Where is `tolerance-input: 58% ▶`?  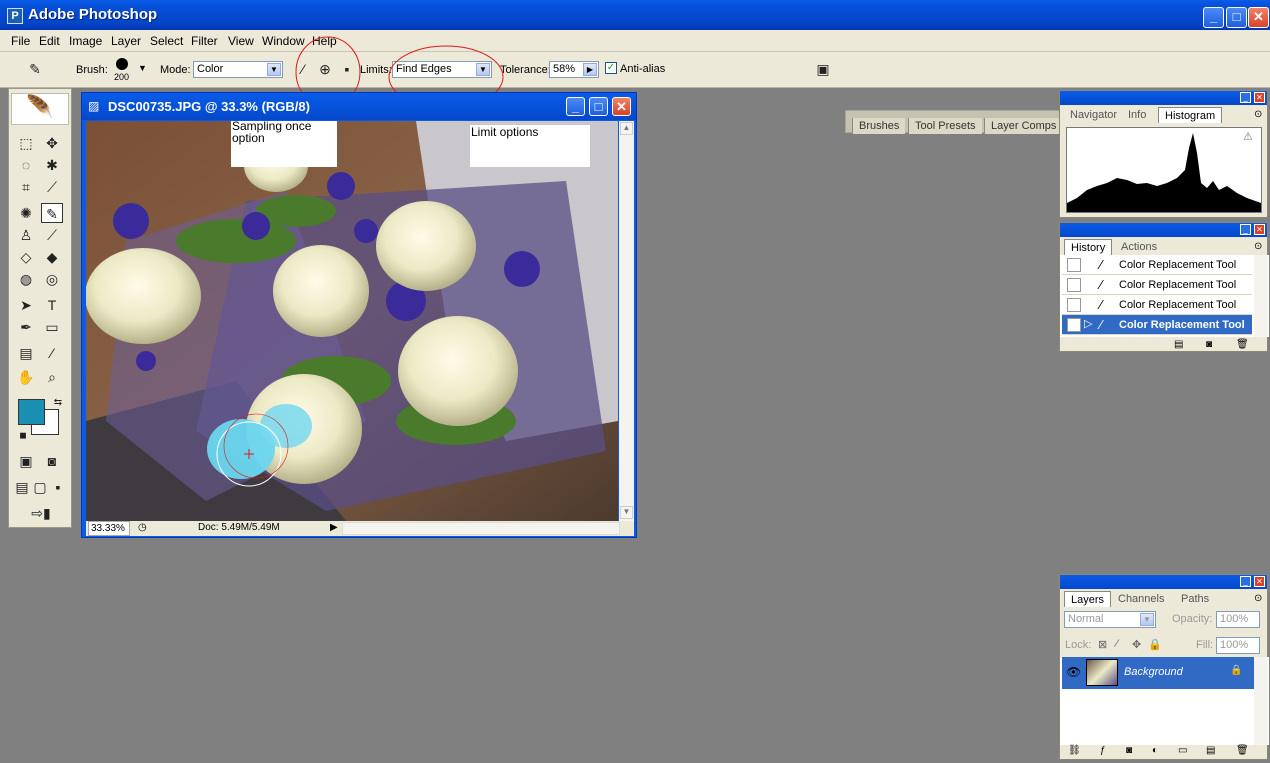 tolerance-input: 58% ▶ is located at coordinates (574, 69).